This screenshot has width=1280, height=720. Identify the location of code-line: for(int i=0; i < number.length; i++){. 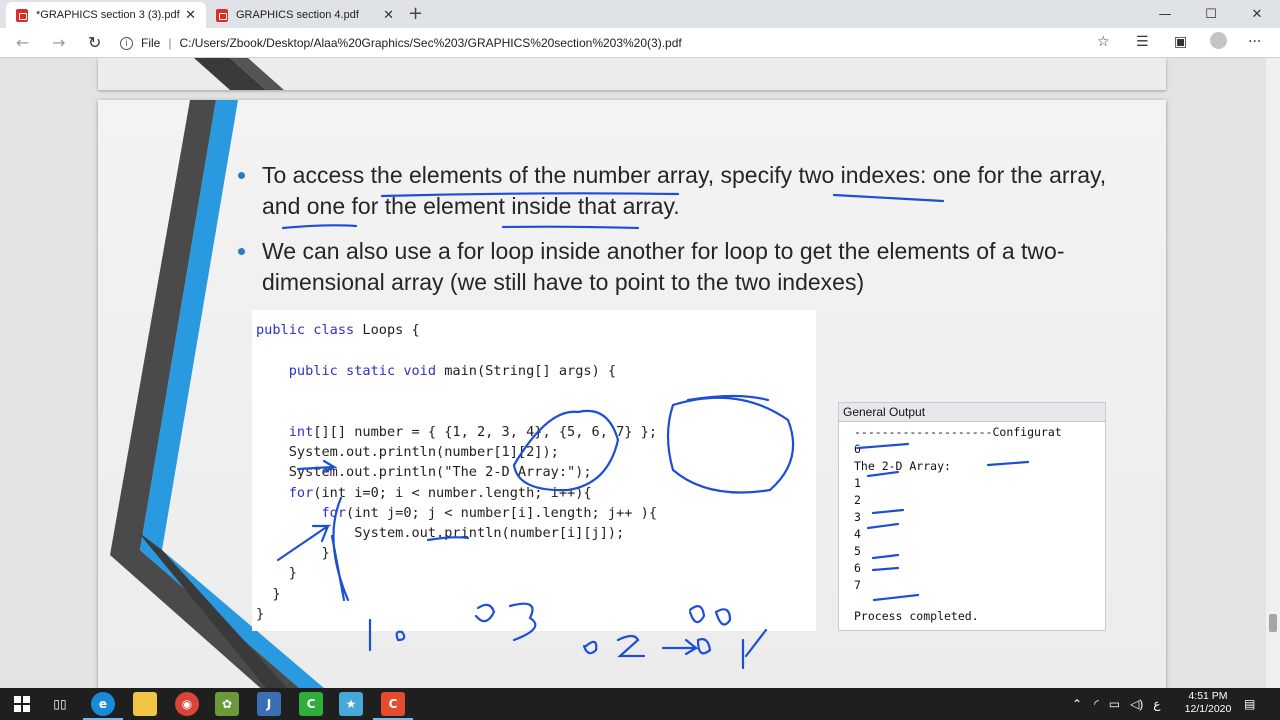
(424, 493).